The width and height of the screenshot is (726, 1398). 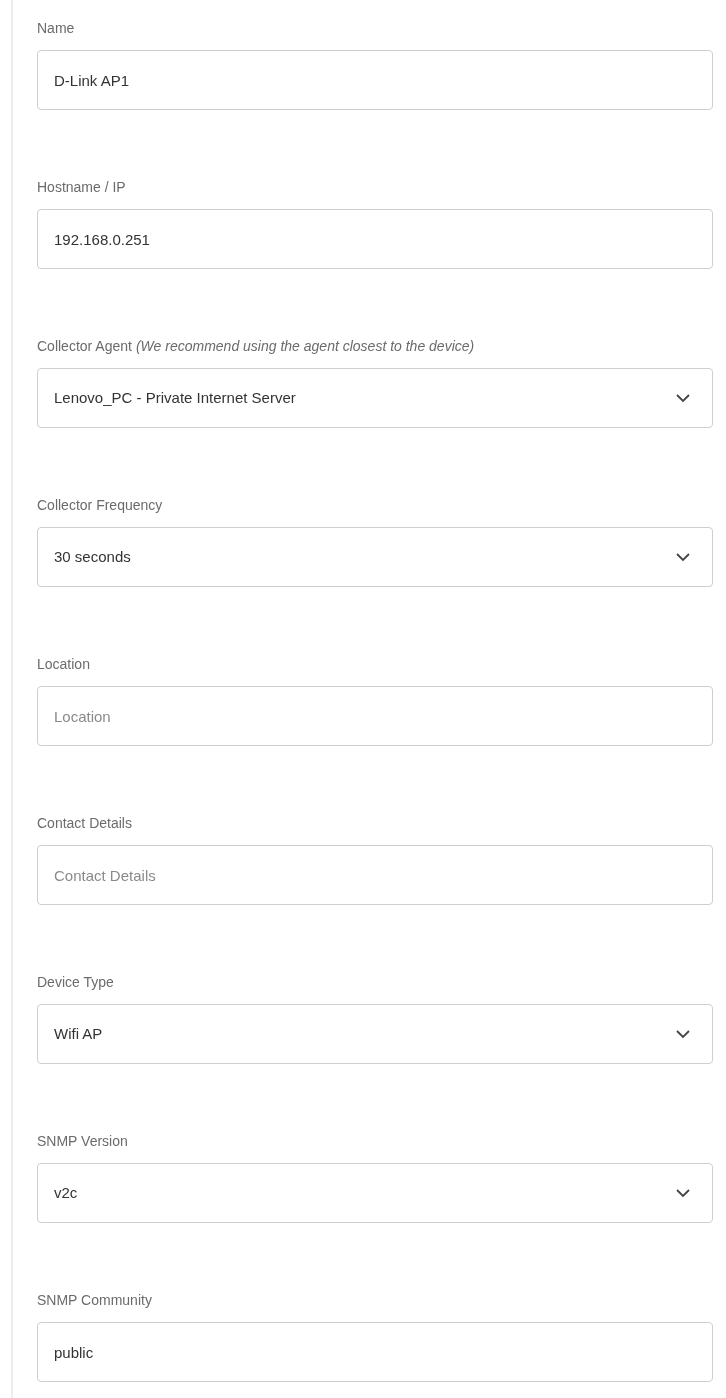 I want to click on field-label: SNMP Community, so click(x=94, y=1300).